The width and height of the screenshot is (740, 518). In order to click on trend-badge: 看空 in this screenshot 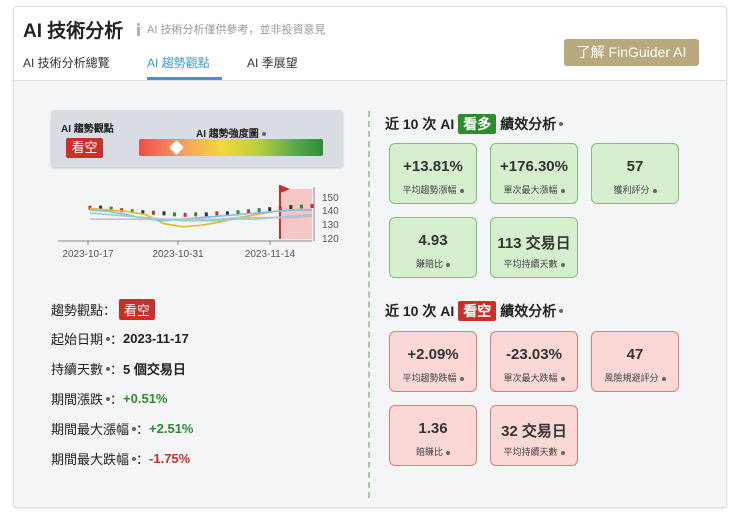, I will do `click(137, 309)`.